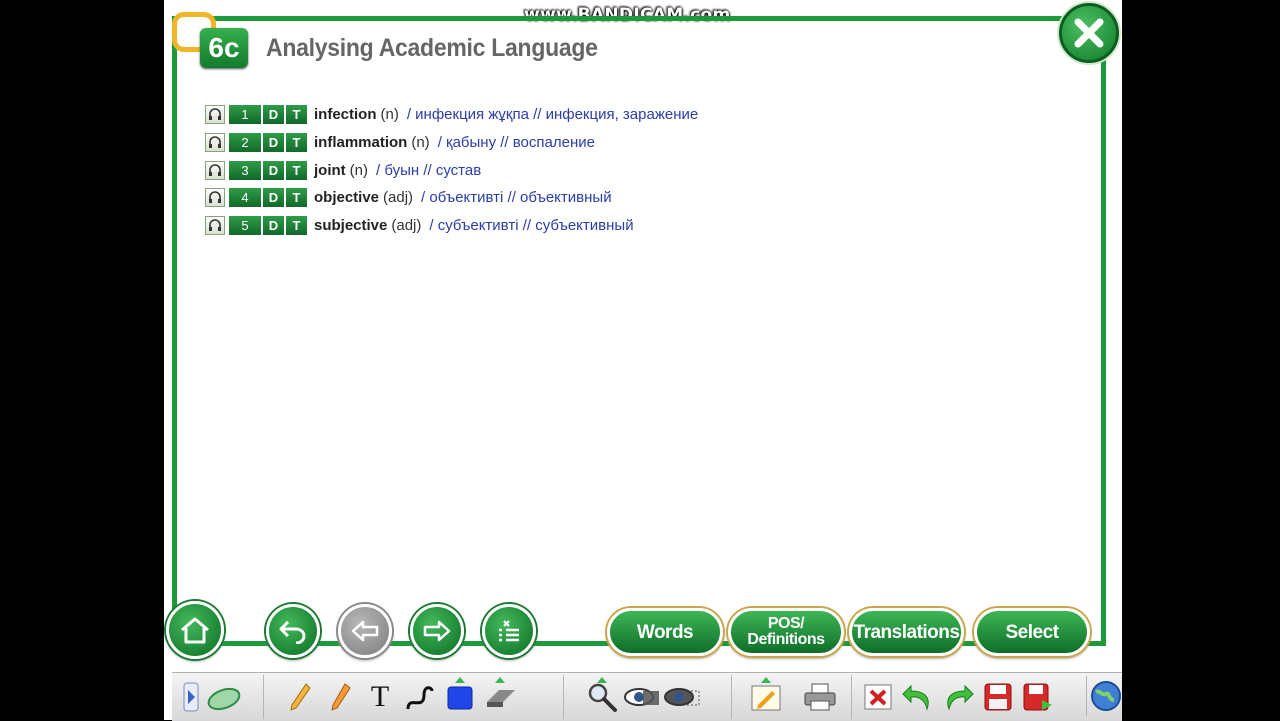 This screenshot has height=721, width=1280. What do you see at coordinates (918, 697) in the screenshot?
I see `undo-button` at bounding box center [918, 697].